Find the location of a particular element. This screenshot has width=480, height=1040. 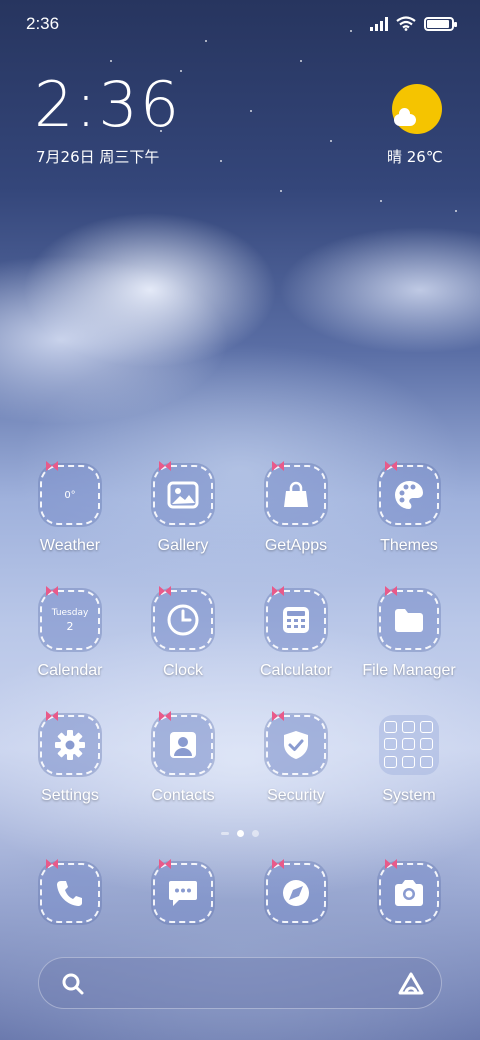

weather-widget-text: 晴 26℃ is located at coordinates (415, 157).